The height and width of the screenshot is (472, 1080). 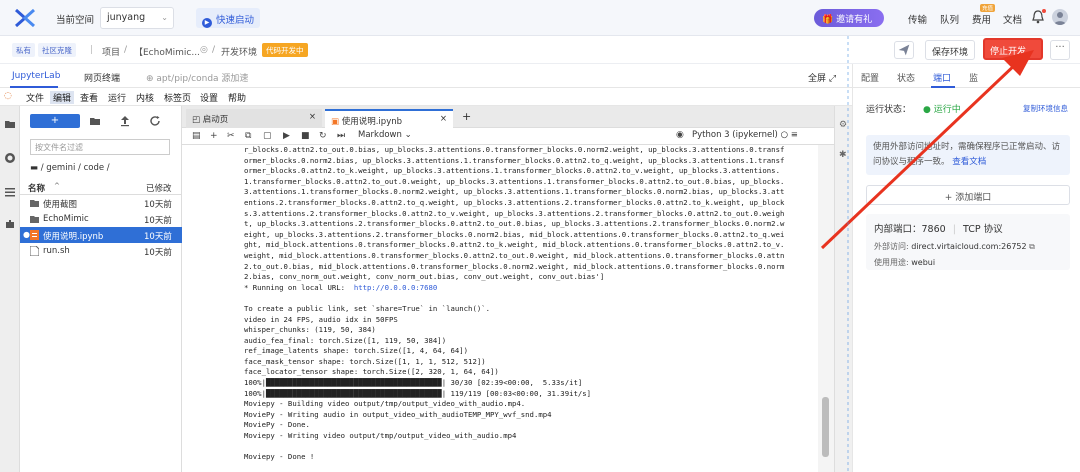 What do you see at coordinates (254, 118) in the screenshot?
I see `tab-launcher: ◰ 启动页 ×` at bounding box center [254, 118].